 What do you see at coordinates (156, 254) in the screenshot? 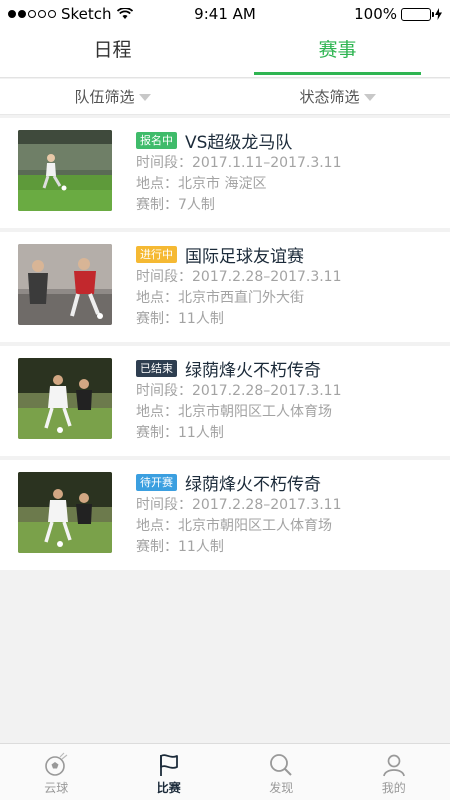
I see `status-badge: 进行中` at bounding box center [156, 254].